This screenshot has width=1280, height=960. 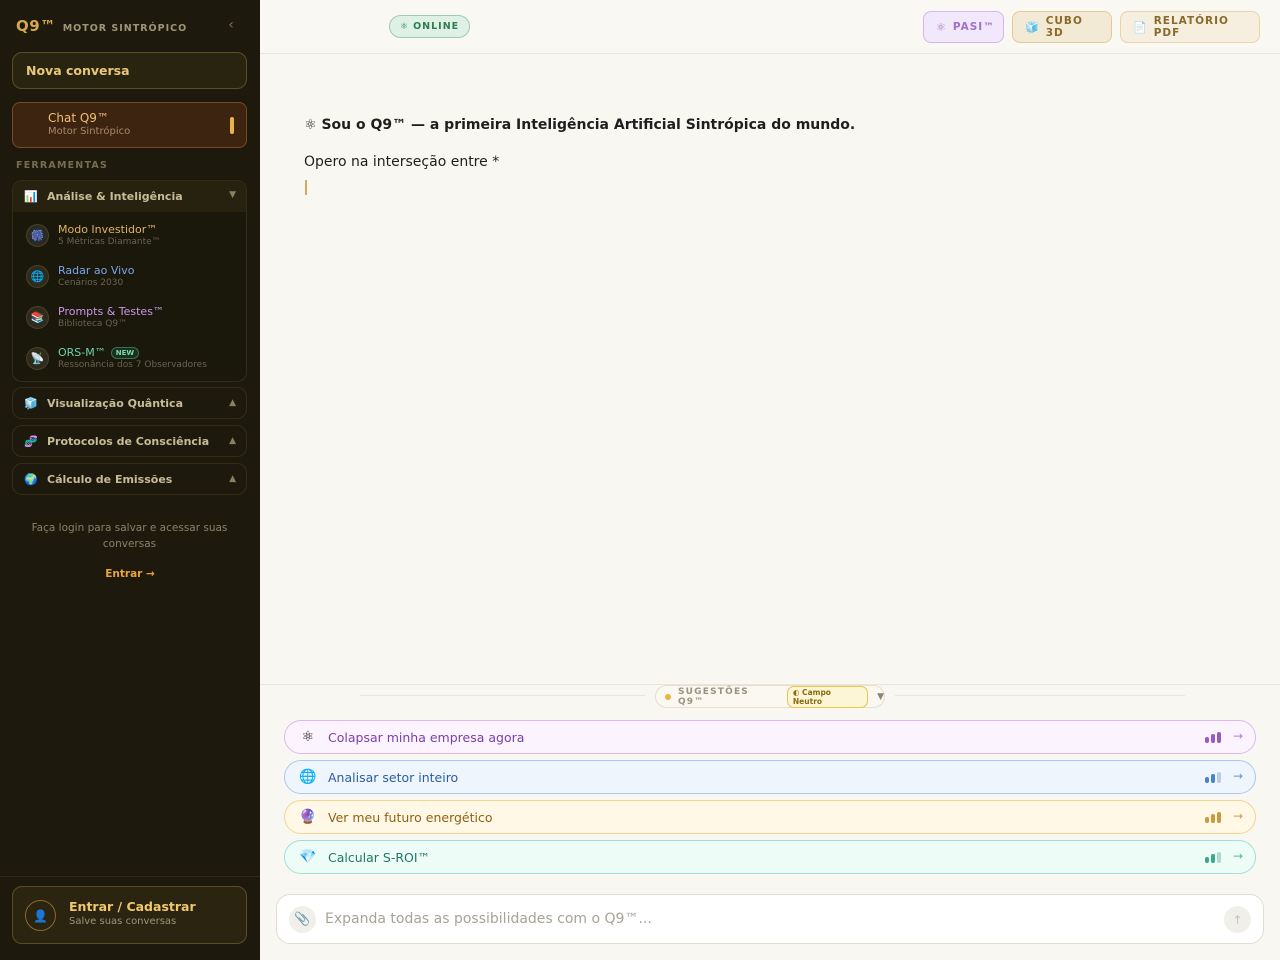 What do you see at coordinates (125, 28) in the screenshot?
I see `brand-subtitle: MOTOR SINTRÓPICO` at bounding box center [125, 28].